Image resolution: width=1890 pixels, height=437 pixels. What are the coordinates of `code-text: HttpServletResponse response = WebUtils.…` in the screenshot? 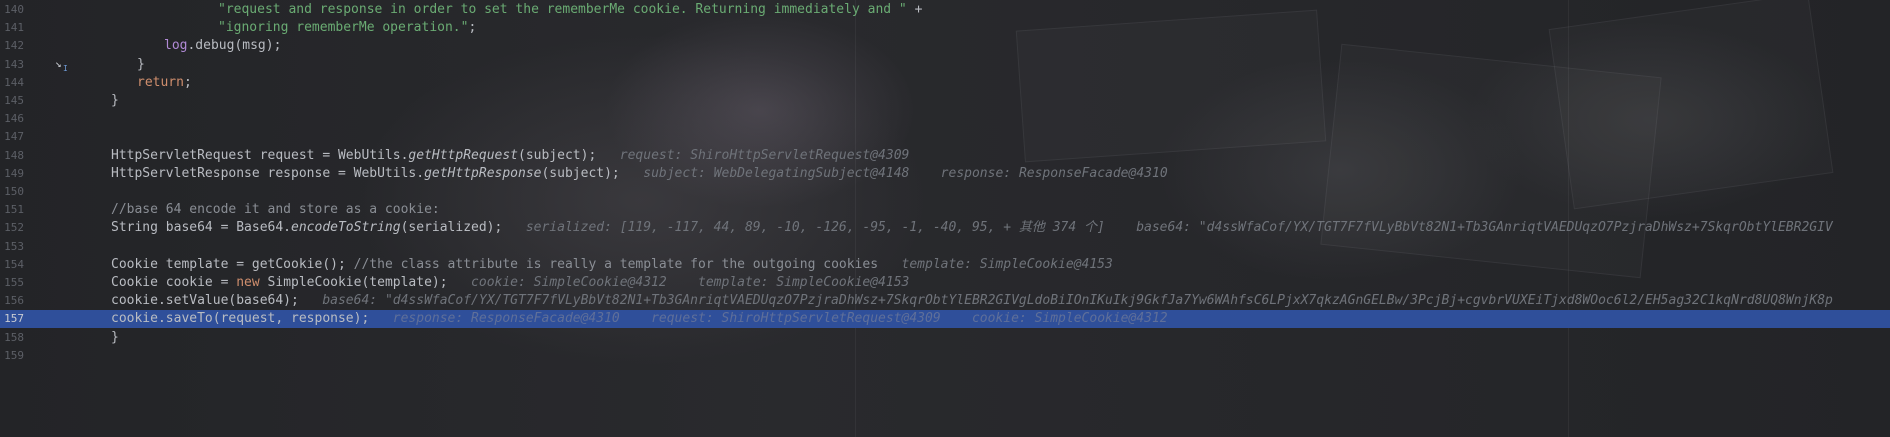 It's located at (639, 174).